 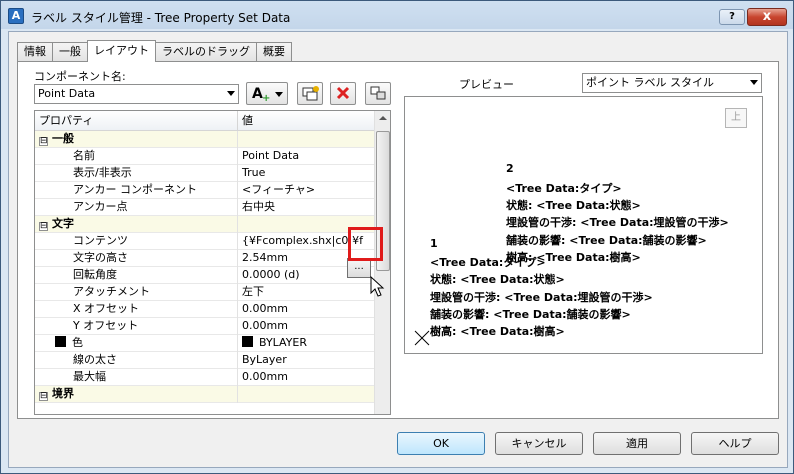 I want to click on property-name: 文字の高さ, so click(x=100, y=257).